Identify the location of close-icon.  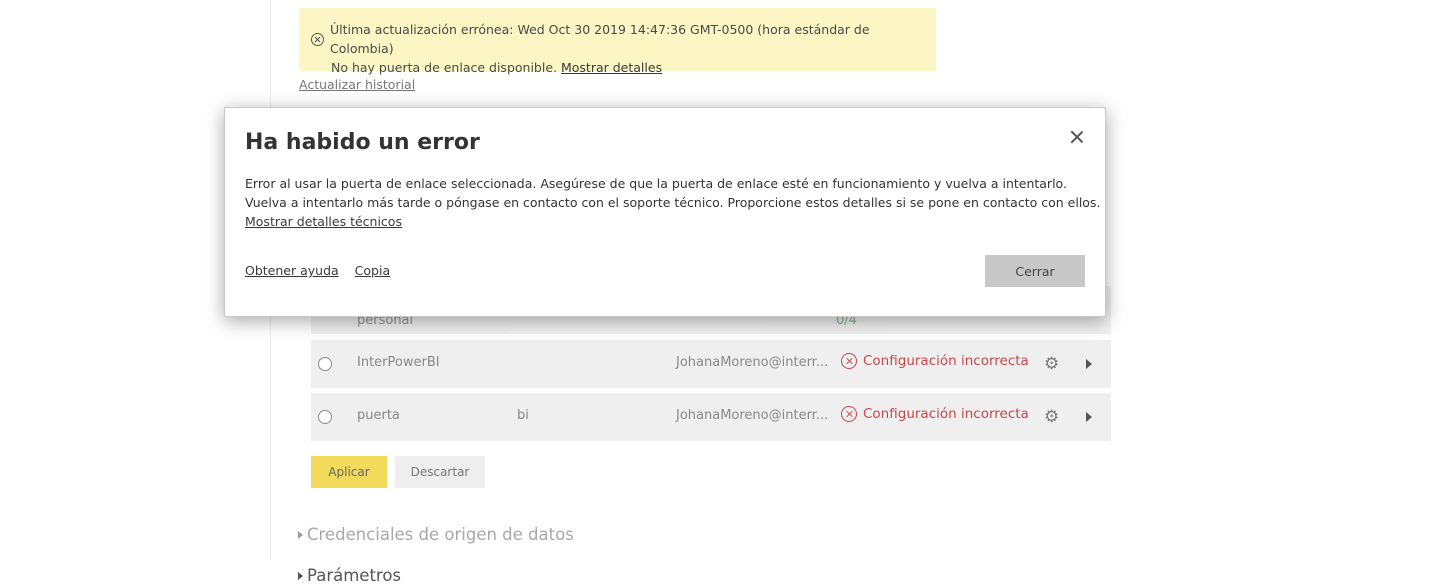
(1077, 137).